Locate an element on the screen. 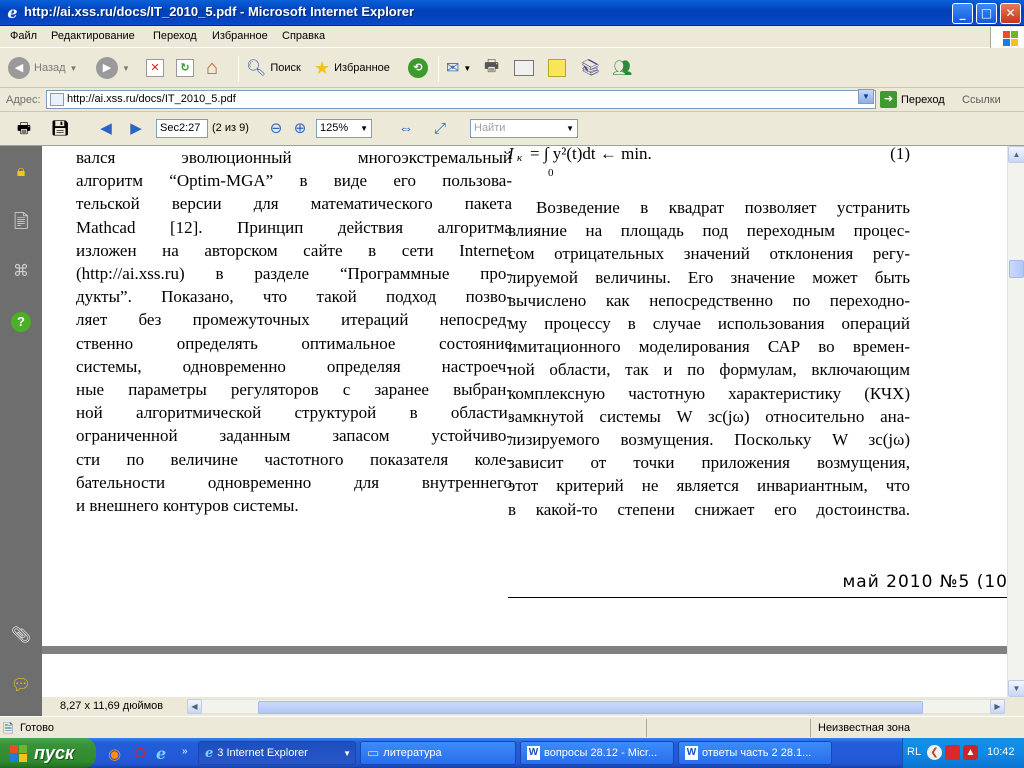 Image resolution: width=1024 pixels, height=768 pixels. lock-icon: 🔒︎ is located at coordinates (21, 172).